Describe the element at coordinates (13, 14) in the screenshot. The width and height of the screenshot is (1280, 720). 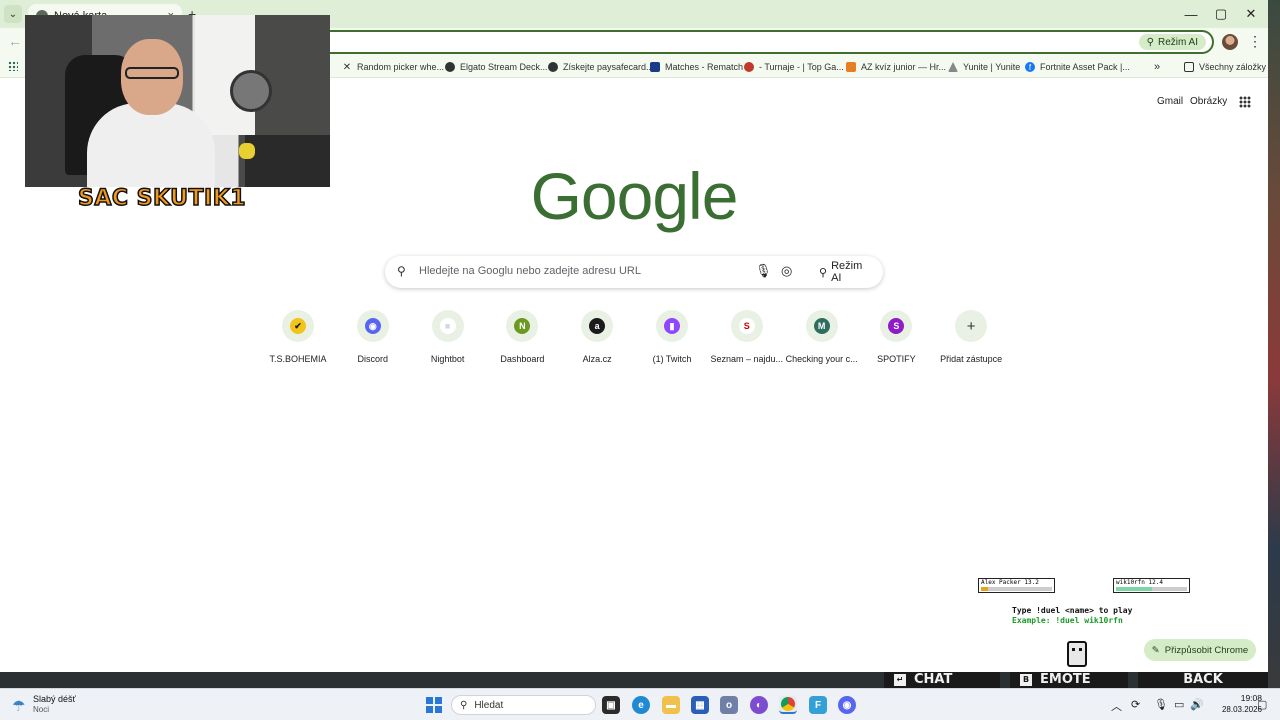
I see `tab-search-dropdown: ⌄` at that location.